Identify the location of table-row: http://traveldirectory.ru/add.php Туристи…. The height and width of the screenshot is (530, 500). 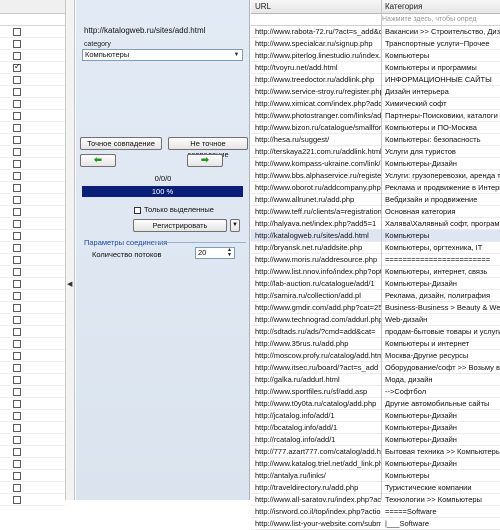
(375, 488).